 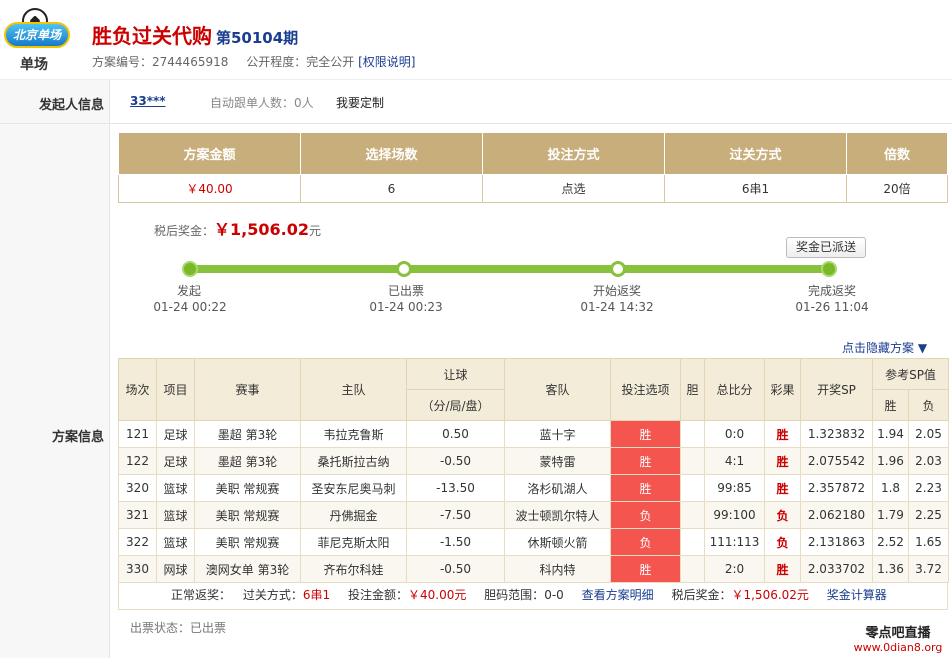 I want to click on away-team: 洛杉矶湖人, so click(x=557, y=488).